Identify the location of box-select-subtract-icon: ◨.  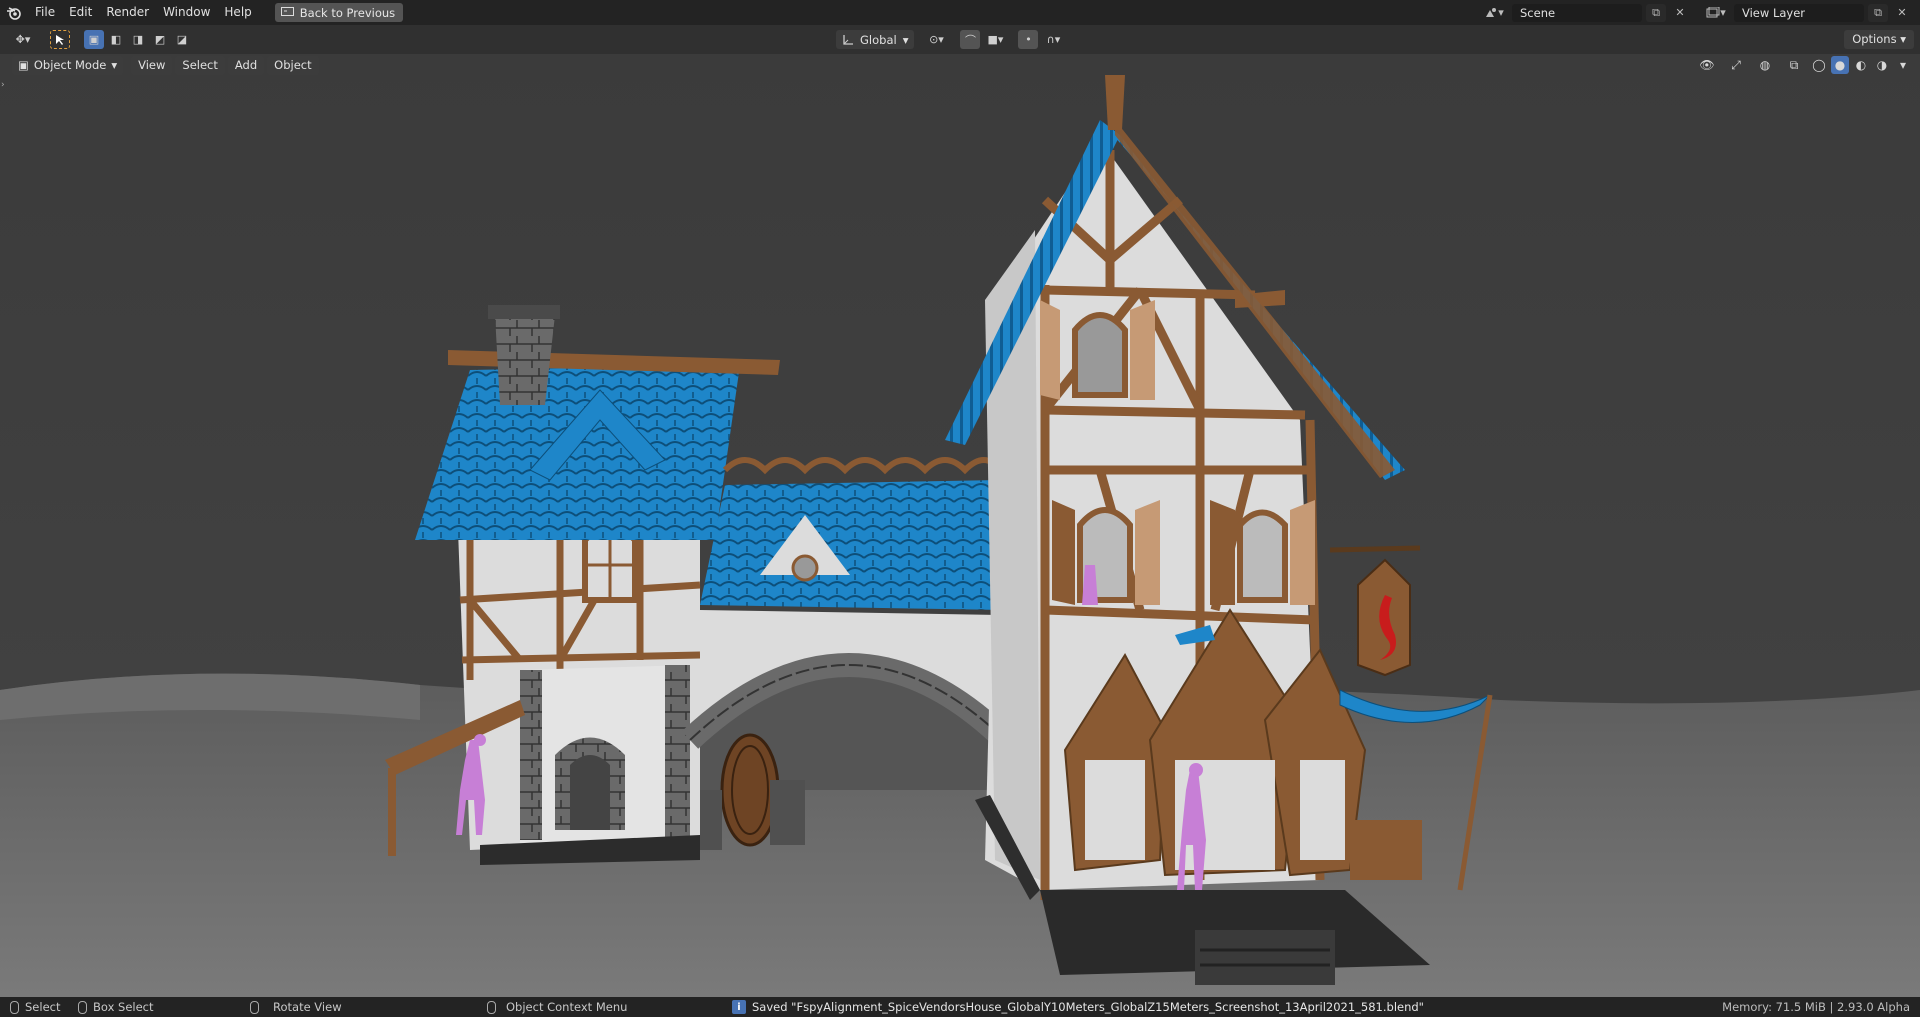
(138, 39).